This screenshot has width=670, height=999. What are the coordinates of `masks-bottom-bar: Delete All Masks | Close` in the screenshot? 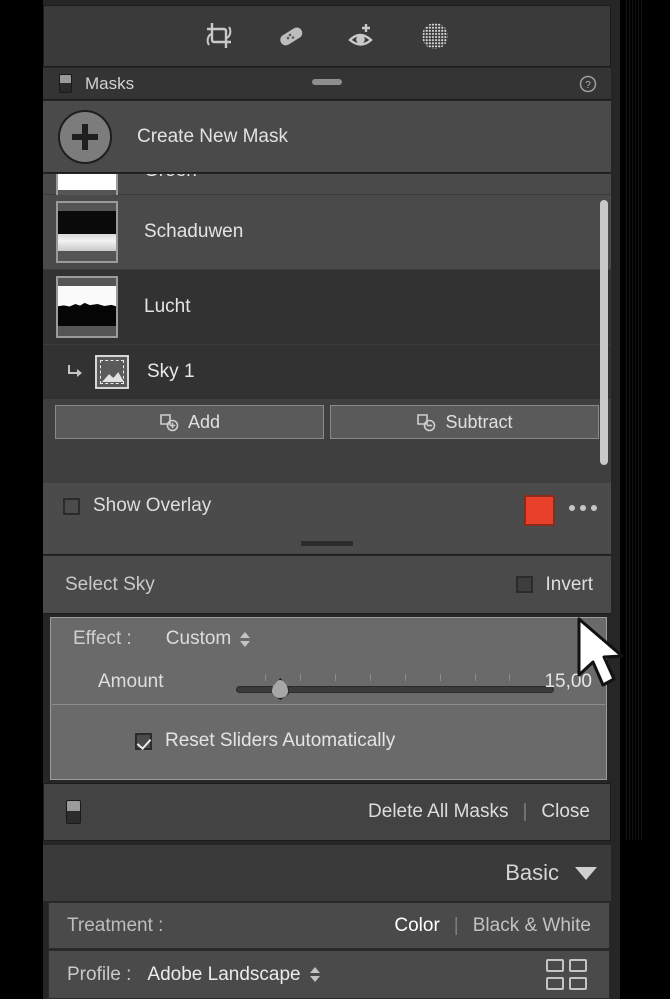 It's located at (327, 812).